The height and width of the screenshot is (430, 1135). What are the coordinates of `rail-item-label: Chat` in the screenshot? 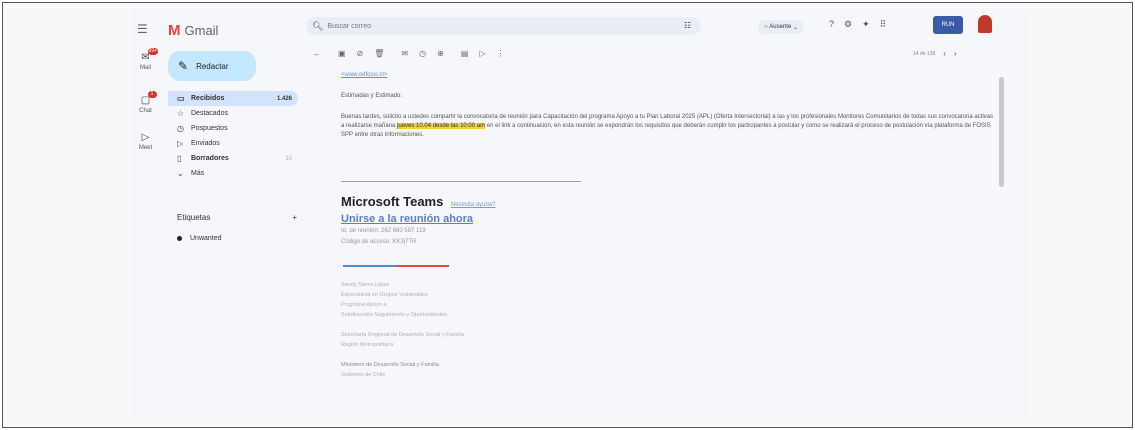 It's located at (145, 111).